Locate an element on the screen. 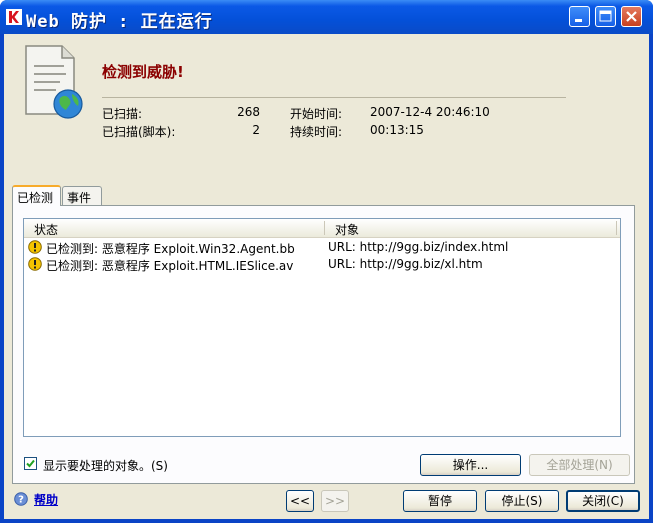  column-header-status: 状态 is located at coordinates (46, 229).